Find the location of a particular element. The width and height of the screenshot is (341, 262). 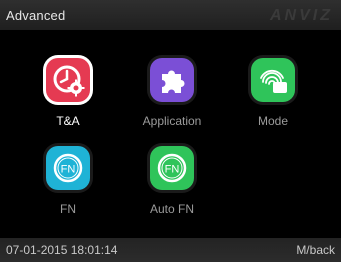

menu-item-mode: Mode is located at coordinates (273, 97).